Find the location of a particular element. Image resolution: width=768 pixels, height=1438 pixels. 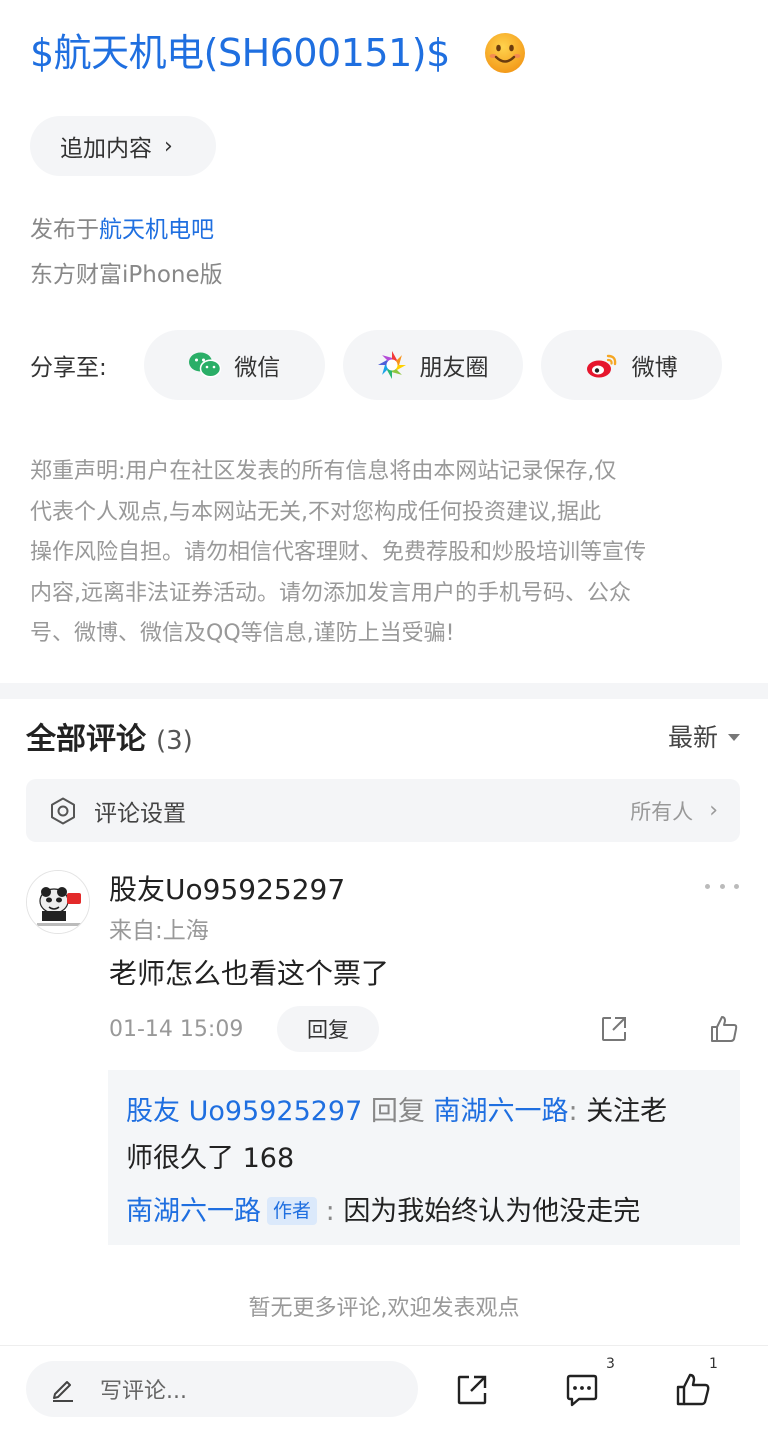

comment-meta: 01-14 15:09 回复 is located at coordinates (424, 1029).